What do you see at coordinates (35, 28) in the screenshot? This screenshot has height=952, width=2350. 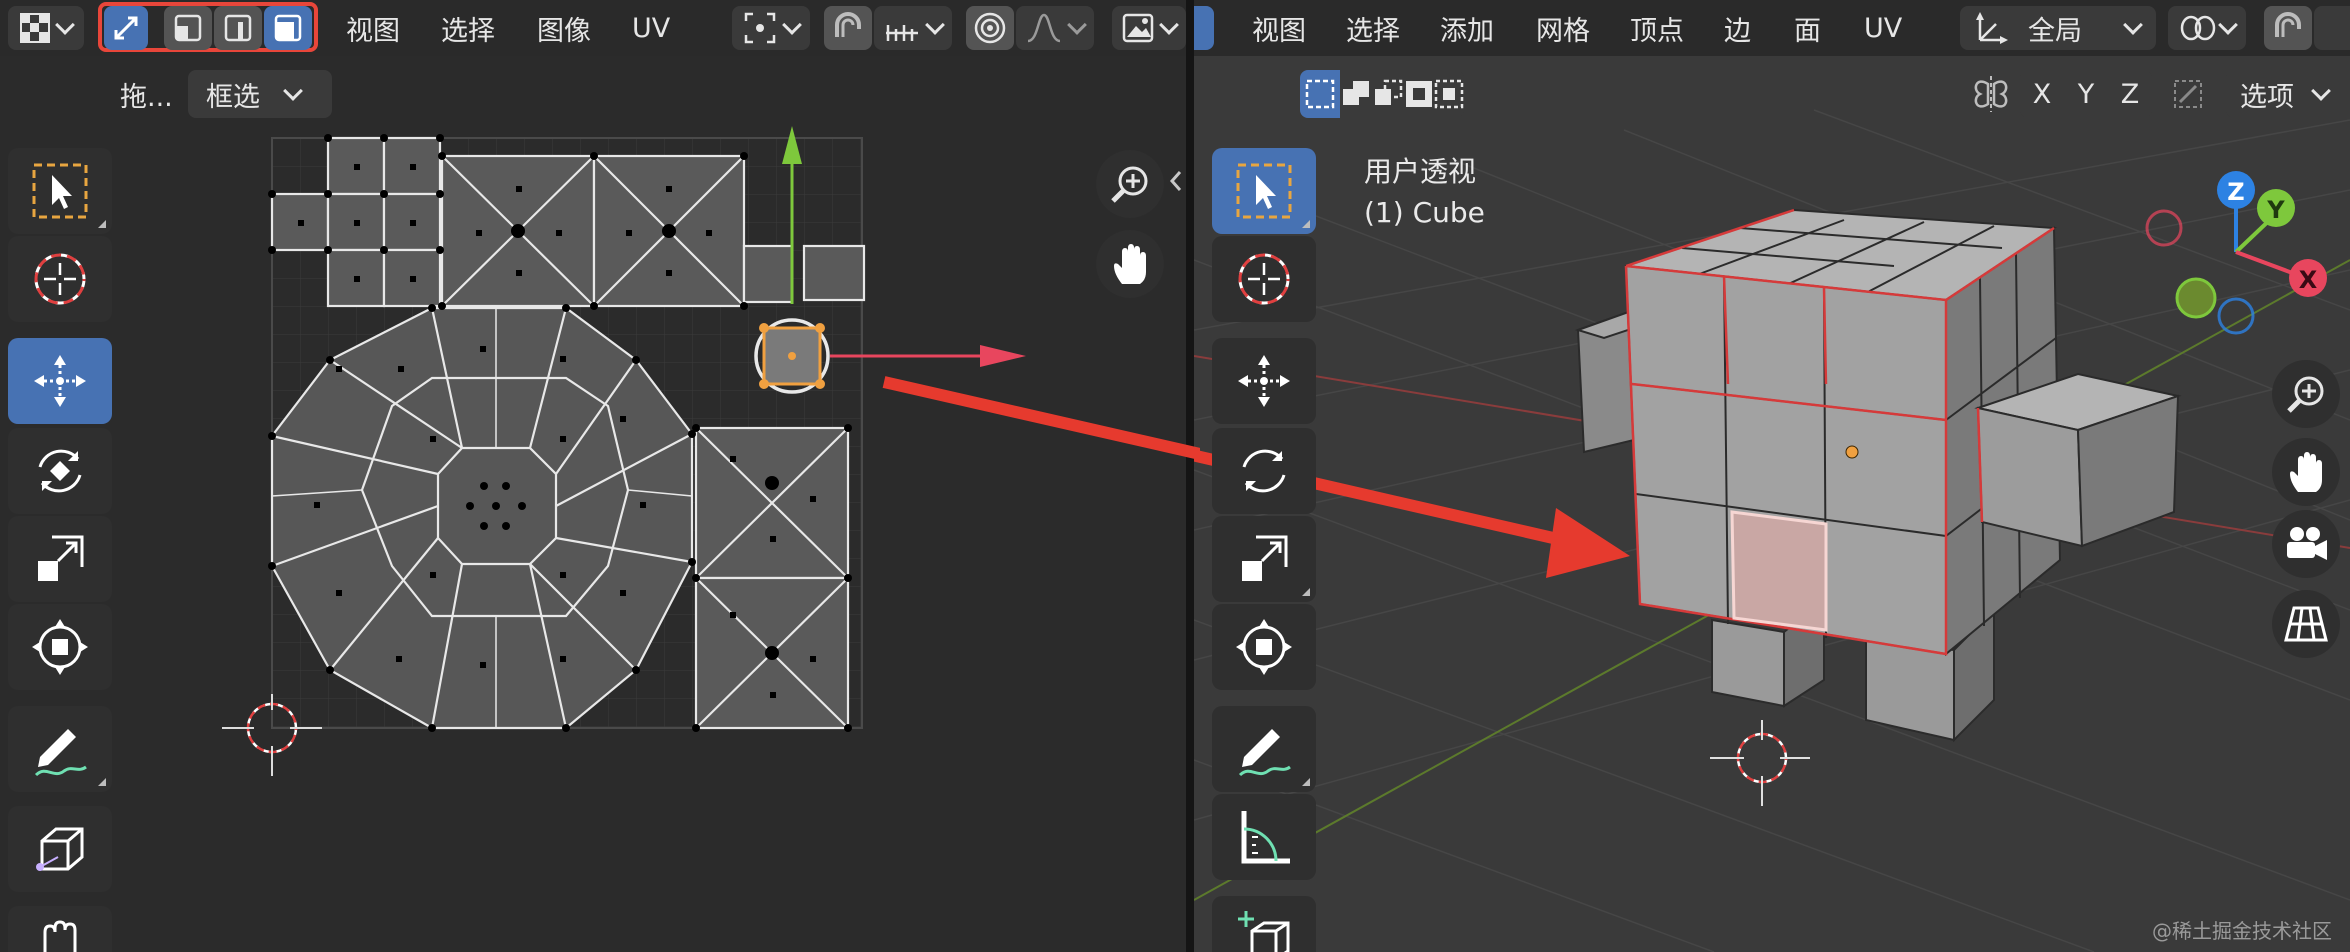 I see `checker-grid-icon` at bounding box center [35, 28].